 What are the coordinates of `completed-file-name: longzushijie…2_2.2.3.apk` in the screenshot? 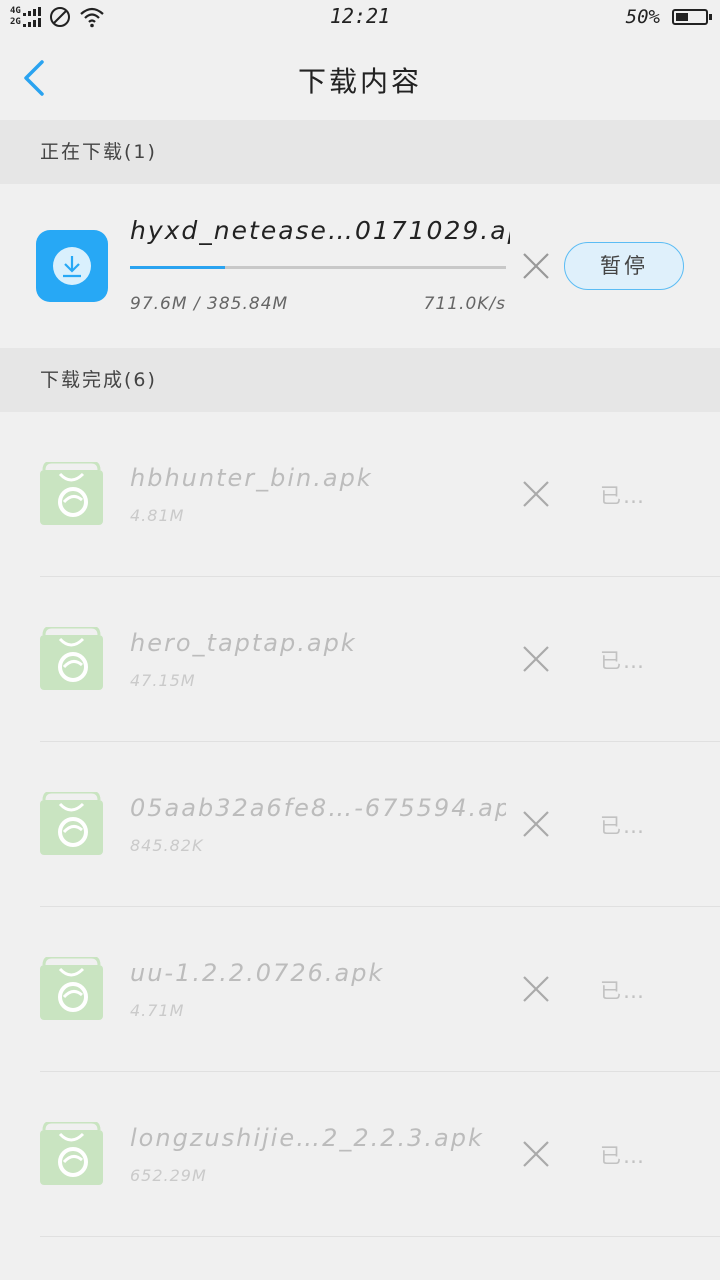 It's located at (307, 1138).